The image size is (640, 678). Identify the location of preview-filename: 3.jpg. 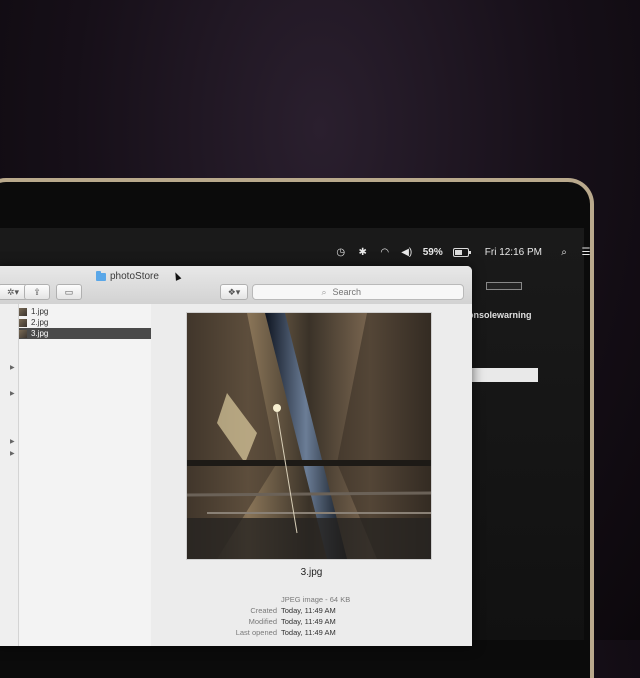
(311, 572).